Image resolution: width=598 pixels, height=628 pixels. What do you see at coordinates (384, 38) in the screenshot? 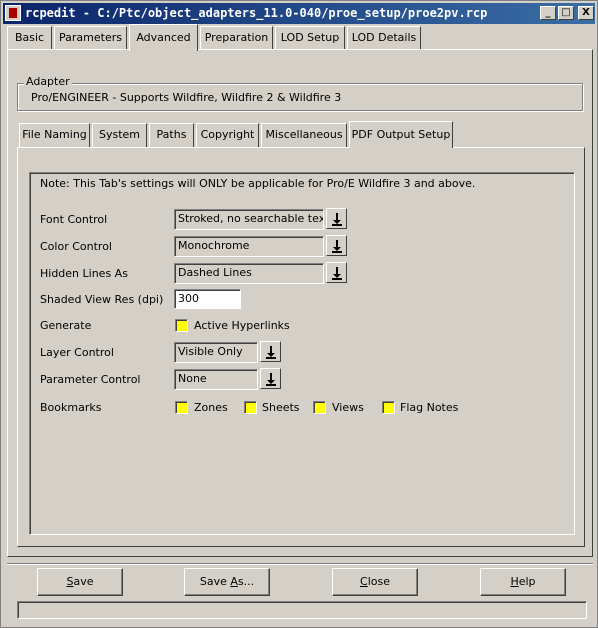
I see `tab-lod-details: LOD Details` at bounding box center [384, 38].